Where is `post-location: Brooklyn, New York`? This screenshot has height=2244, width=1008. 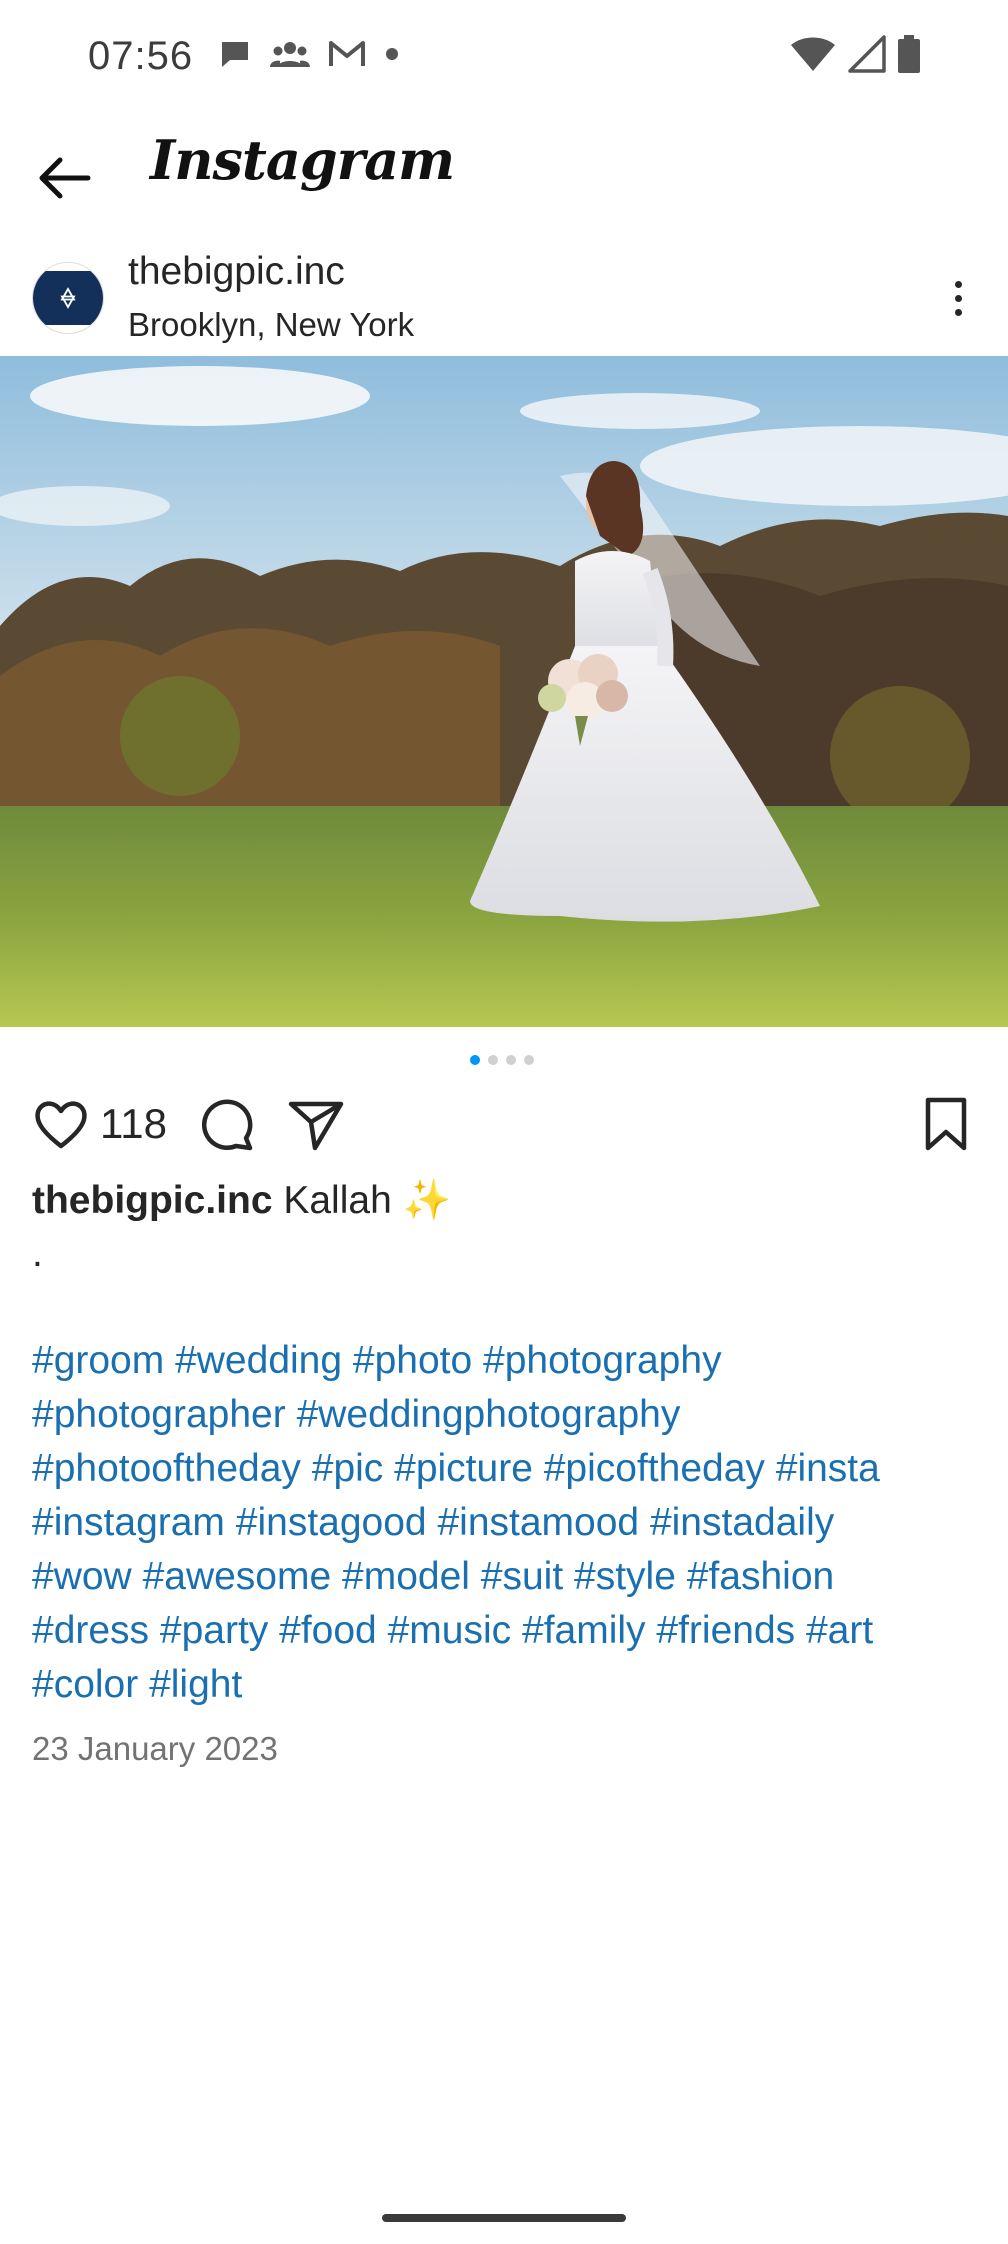
post-location: Brooklyn, New York is located at coordinates (271, 325).